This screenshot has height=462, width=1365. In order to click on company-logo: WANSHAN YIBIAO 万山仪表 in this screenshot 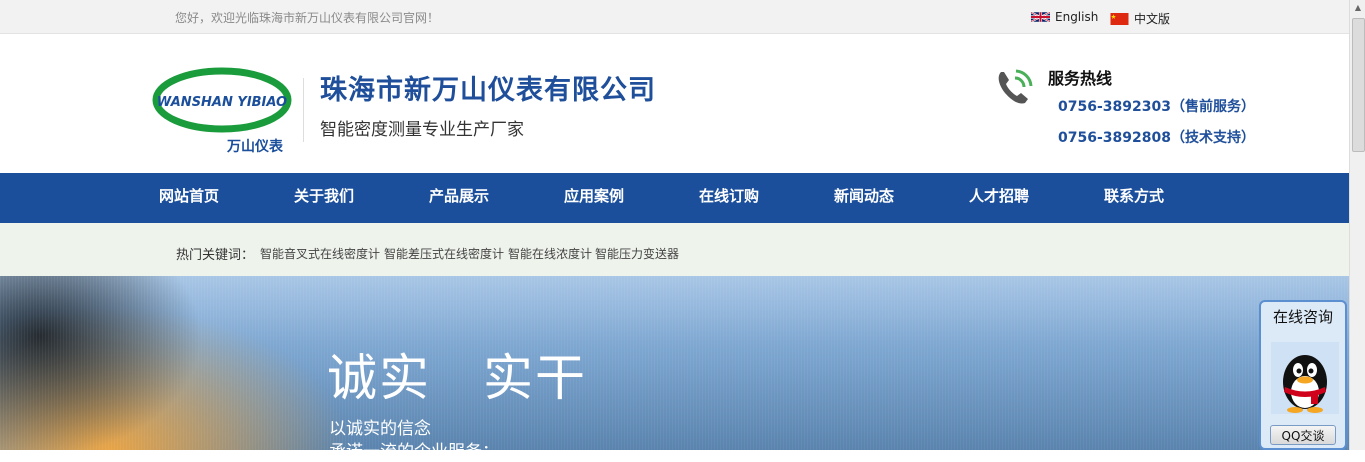, I will do `click(222, 111)`.